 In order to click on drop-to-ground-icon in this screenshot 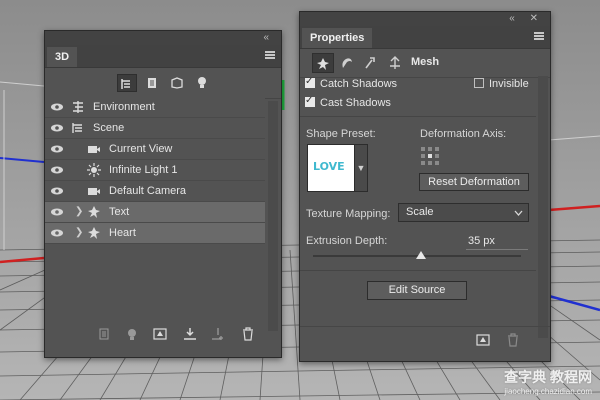, I will do `click(190, 334)`.